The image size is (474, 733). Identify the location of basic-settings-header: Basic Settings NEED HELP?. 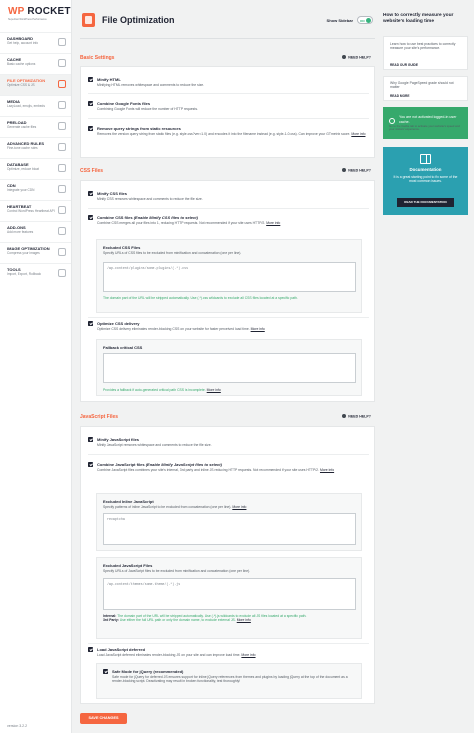
(227, 59).